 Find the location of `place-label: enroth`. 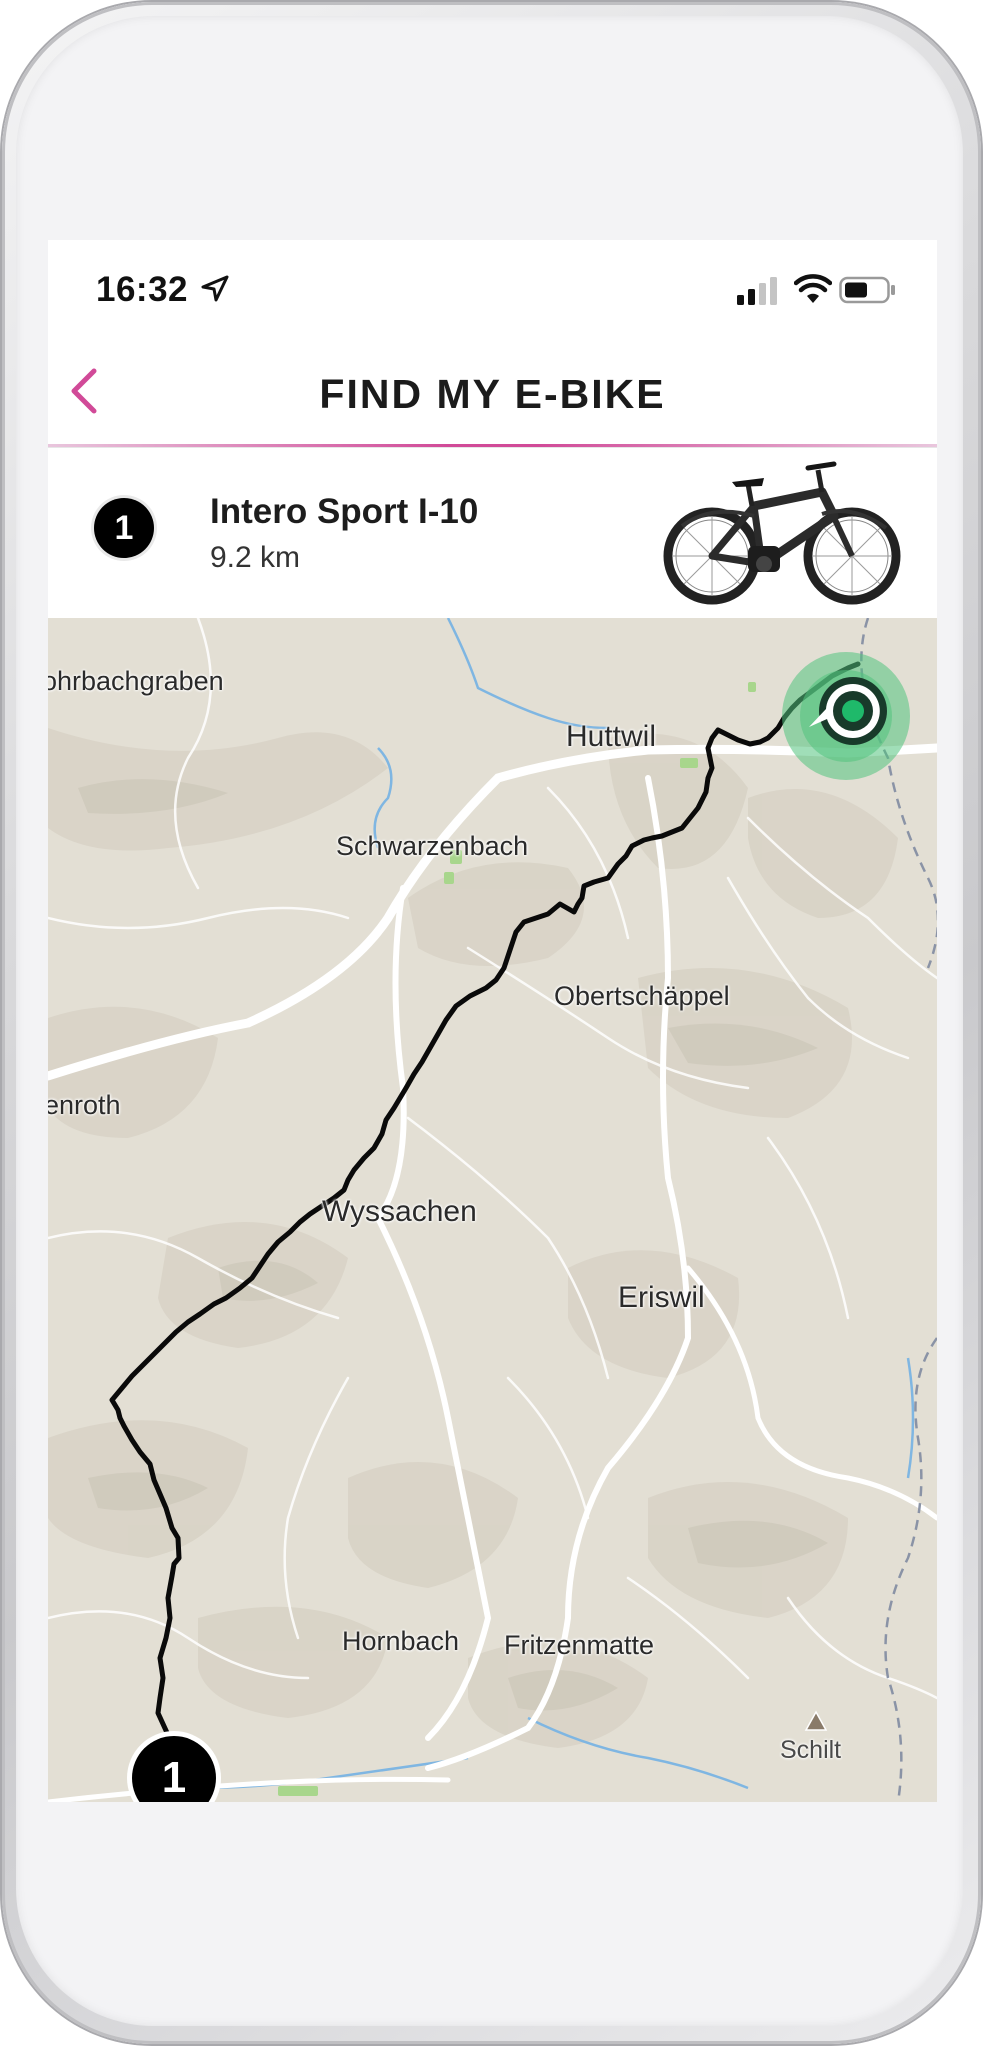

place-label: enroth is located at coordinates (84, 1105).